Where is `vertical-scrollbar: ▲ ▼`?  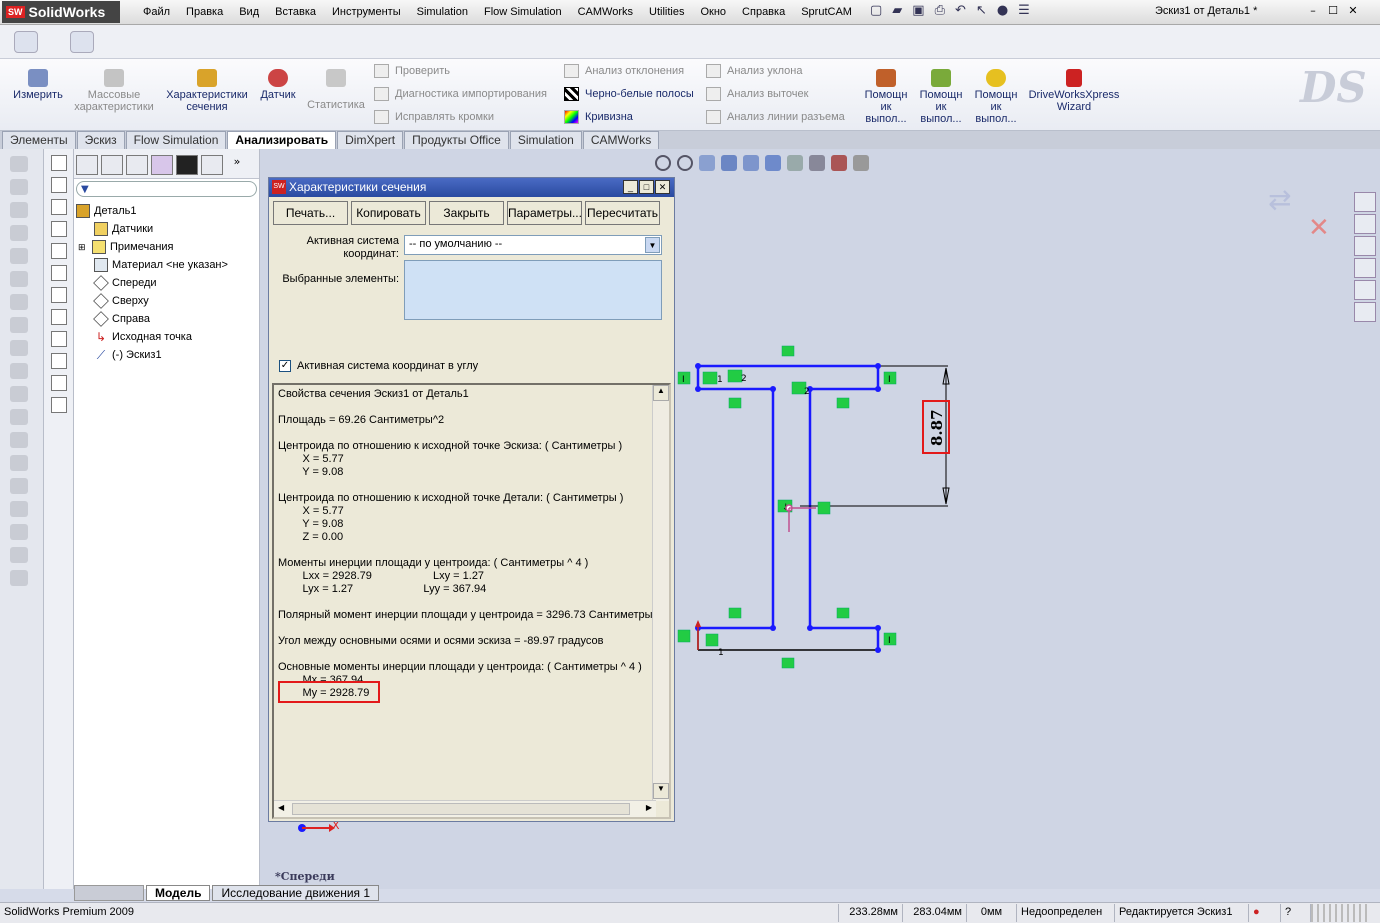
vertical-scrollbar: ▲ ▼ is located at coordinates (660, 593).